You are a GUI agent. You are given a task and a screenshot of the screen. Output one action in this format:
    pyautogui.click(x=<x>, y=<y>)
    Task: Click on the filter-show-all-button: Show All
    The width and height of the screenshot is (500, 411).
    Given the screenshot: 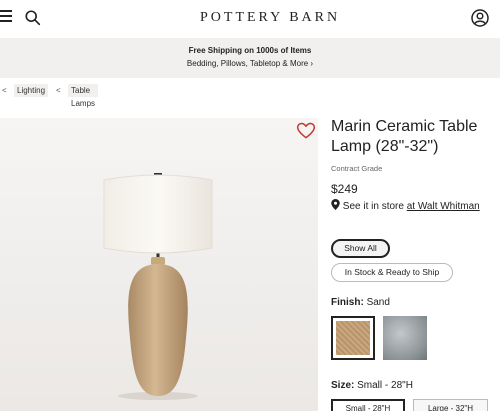 What is the action you would take?
    pyautogui.click(x=360, y=248)
    